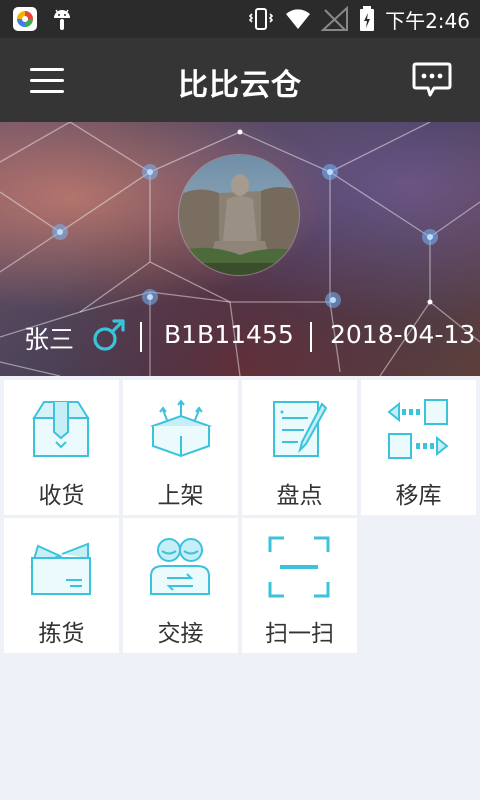 The height and width of the screenshot is (800, 480). What do you see at coordinates (367, 18) in the screenshot?
I see `battery-icon` at bounding box center [367, 18].